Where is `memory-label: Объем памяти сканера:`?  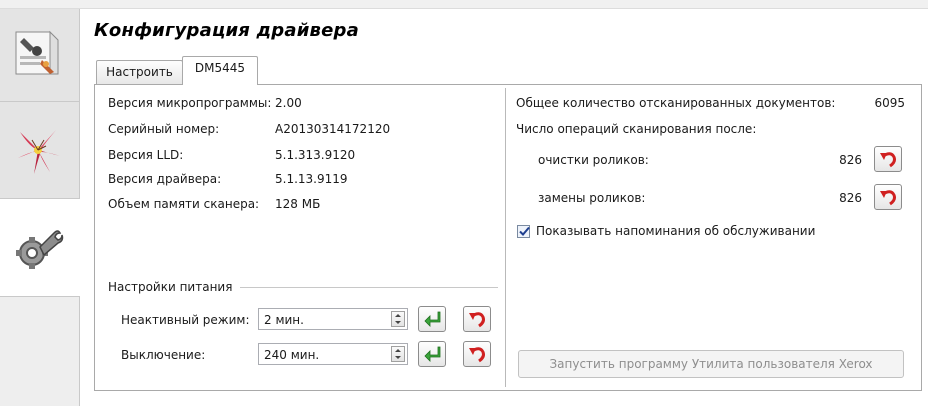 memory-label: Объем памяти сканера: is located at coordinates (184, 204).